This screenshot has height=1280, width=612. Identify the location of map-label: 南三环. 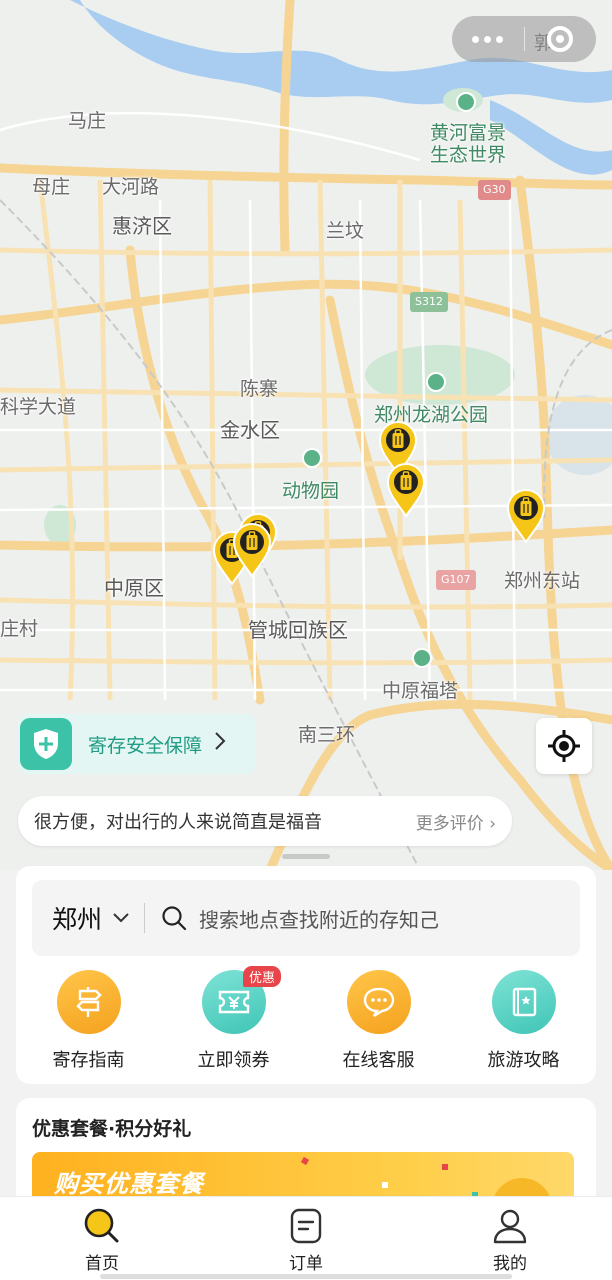
(327, 735).